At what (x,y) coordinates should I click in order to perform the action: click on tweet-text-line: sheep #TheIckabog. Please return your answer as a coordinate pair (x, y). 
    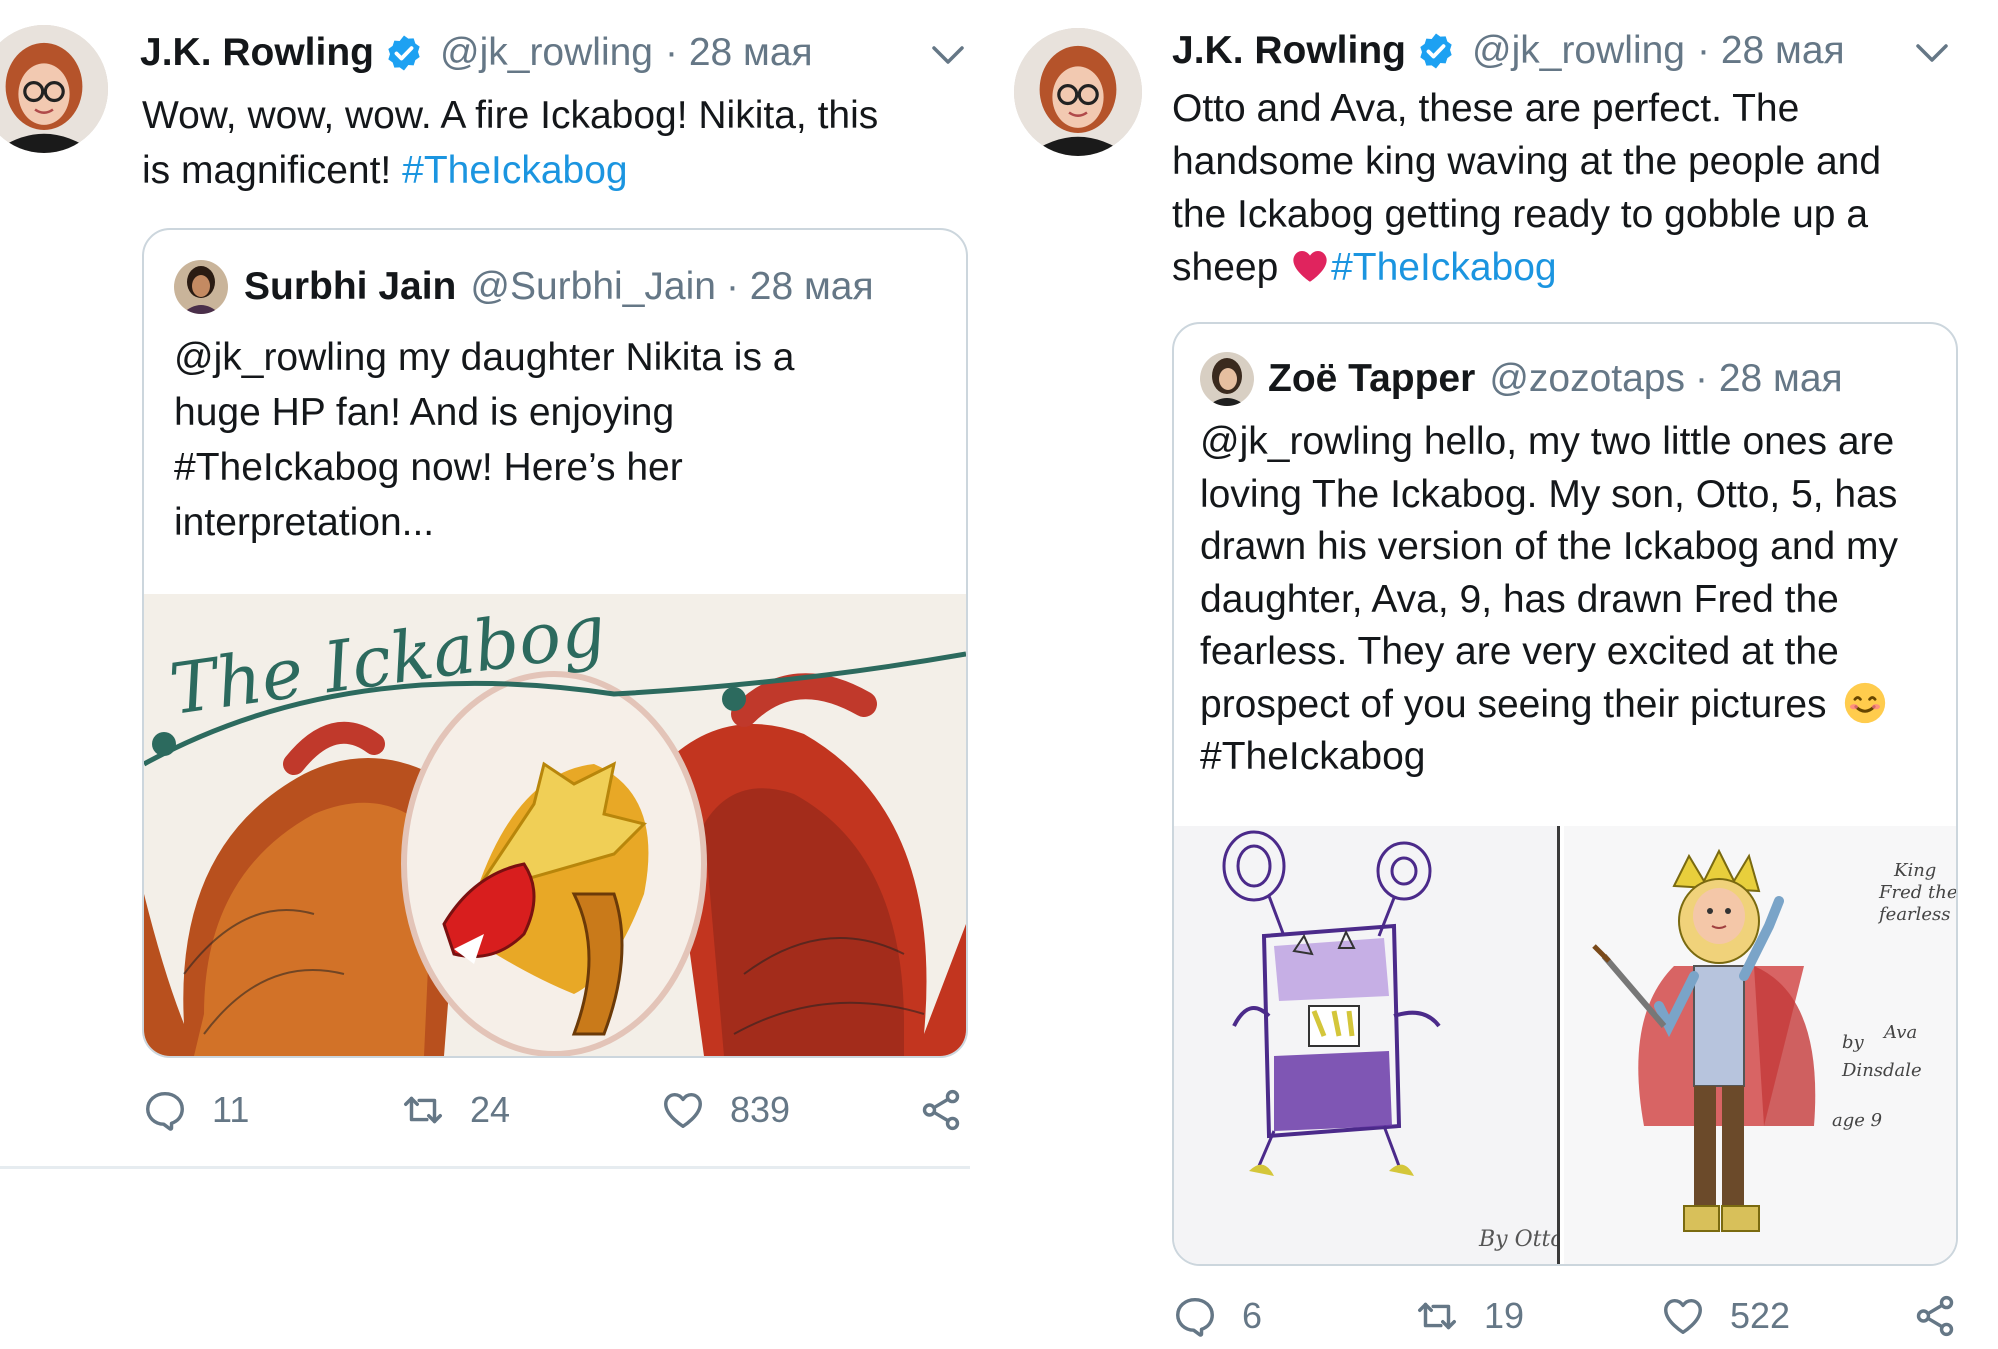
    Looking at the image, I should click on (1572, 267).